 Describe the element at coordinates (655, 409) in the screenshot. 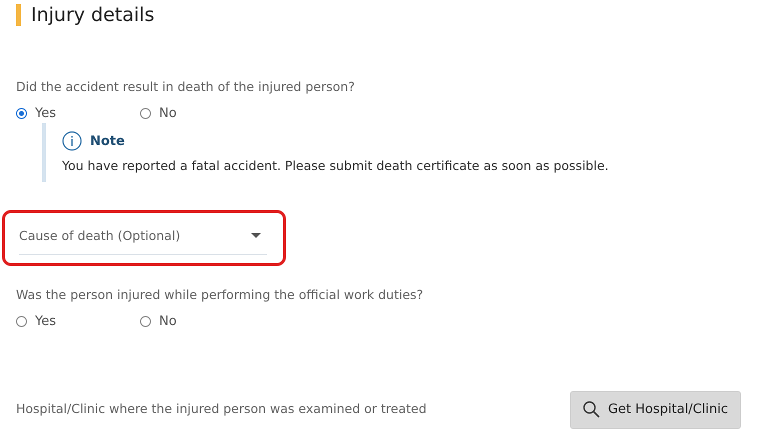

I see `get-hospital-button: Get Hospital/Clinic` at that location.